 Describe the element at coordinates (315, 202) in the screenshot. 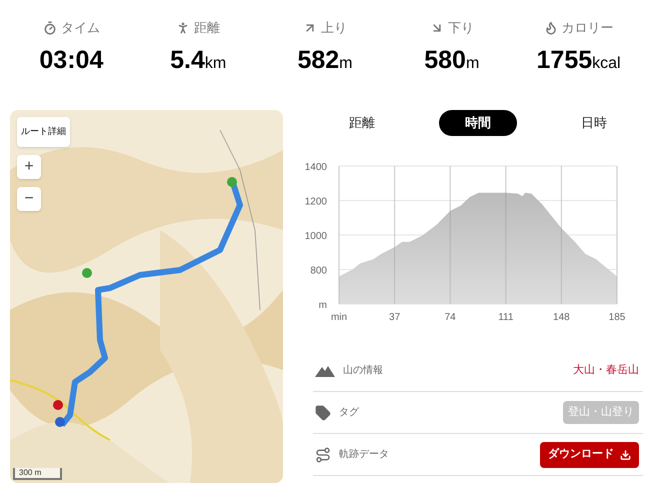

I see `axis-label: 1200` at that location.